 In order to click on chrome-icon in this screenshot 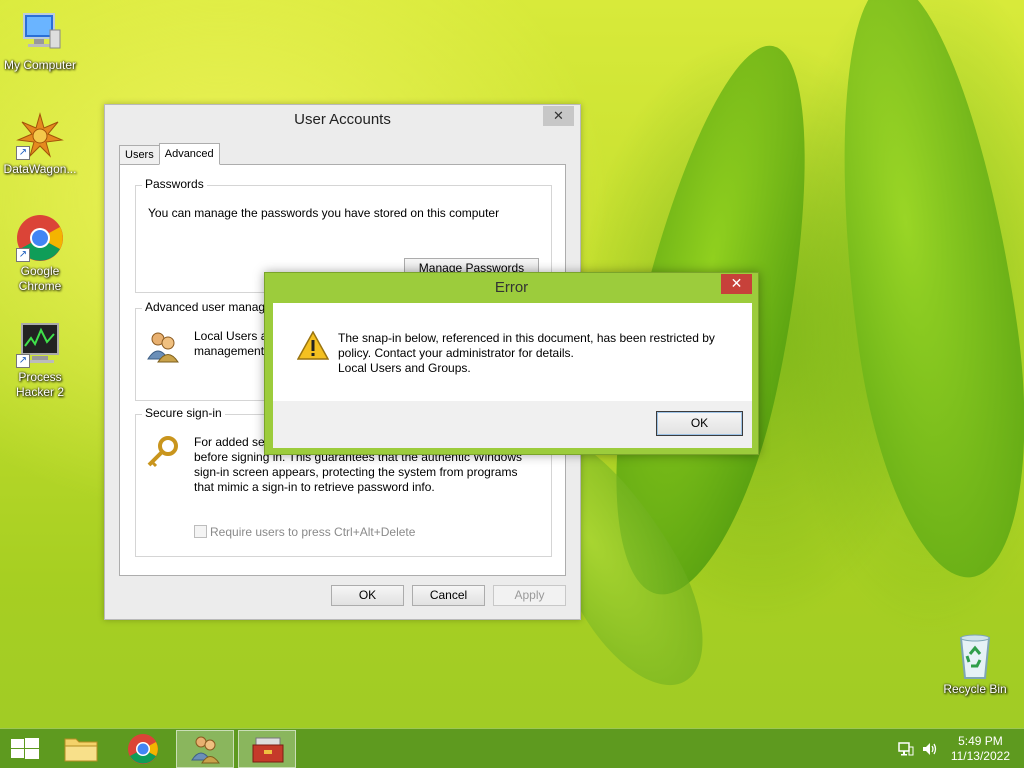, I will do `click(143, 749)`.